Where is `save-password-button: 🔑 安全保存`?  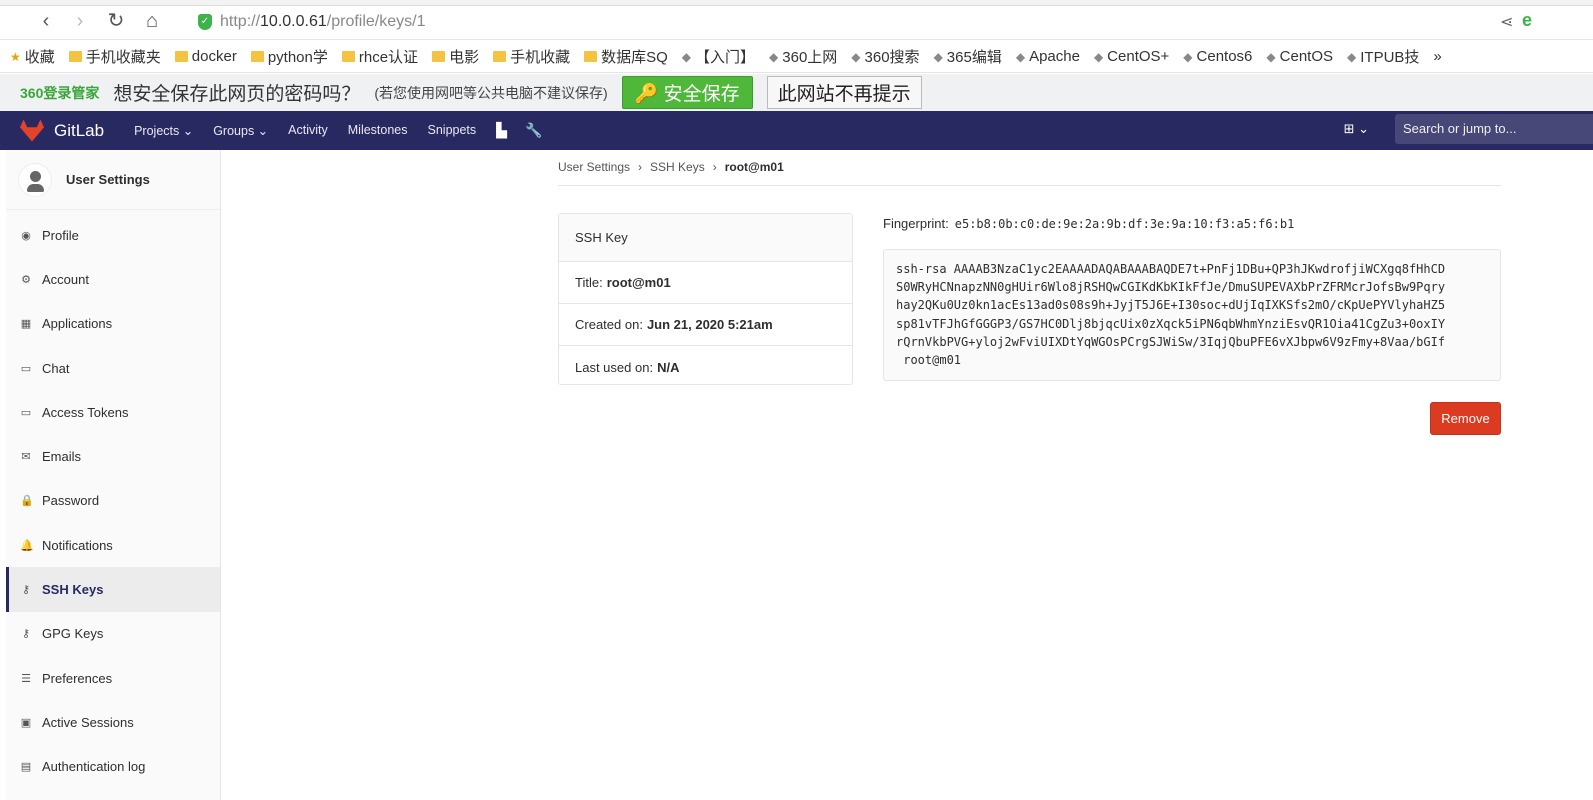 save-password-button: 🔑 安全保存 is located at coordinates (687, 92).